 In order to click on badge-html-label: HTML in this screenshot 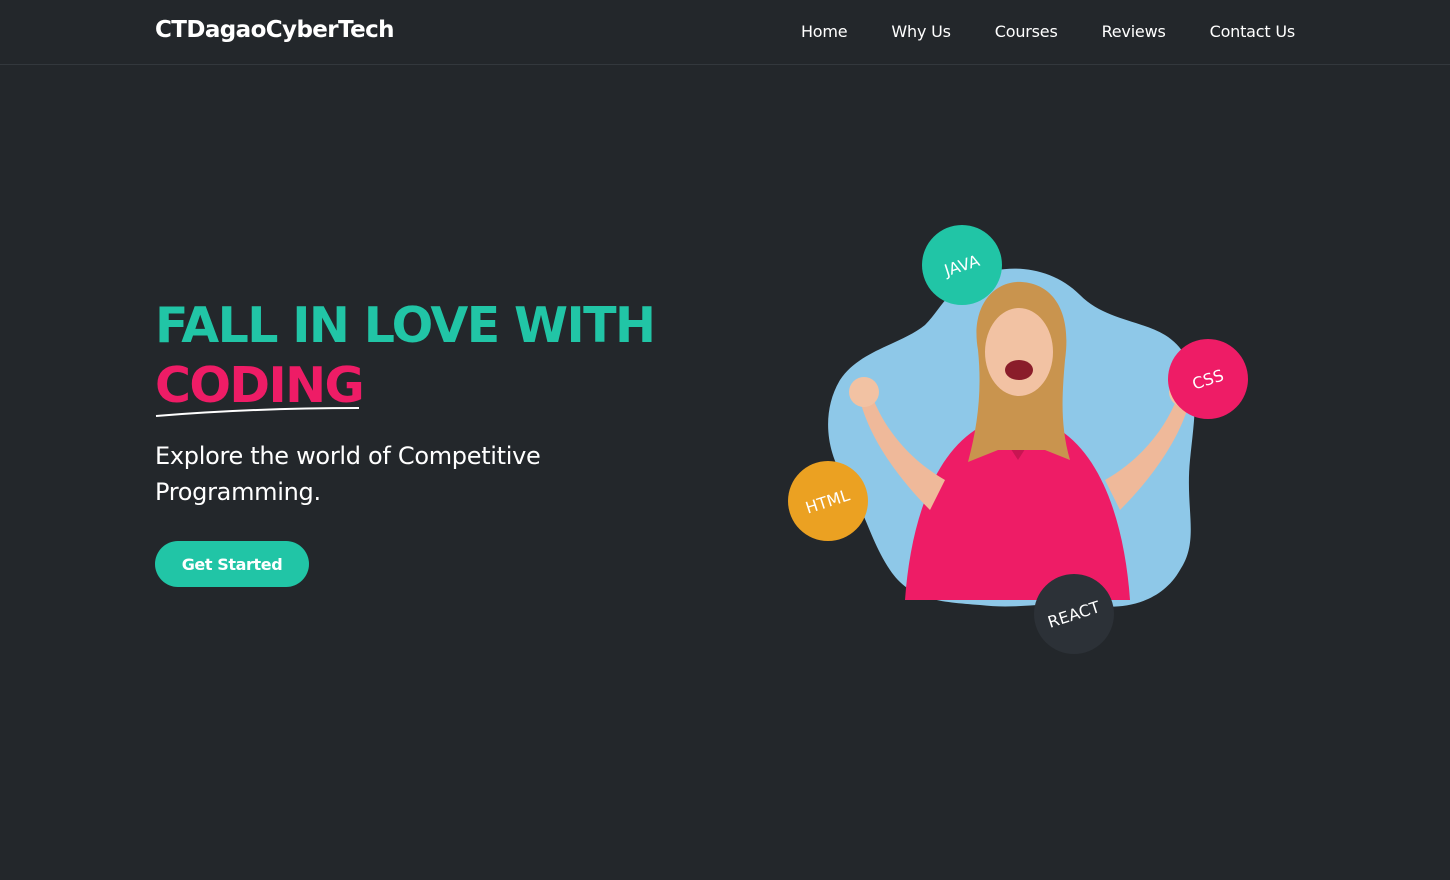, I will do `click(828, 501)`.